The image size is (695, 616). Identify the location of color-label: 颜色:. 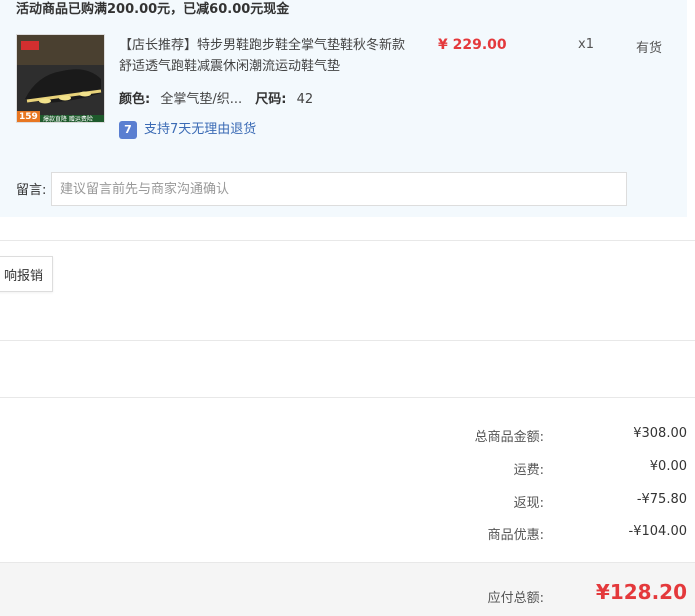
(135, 99).